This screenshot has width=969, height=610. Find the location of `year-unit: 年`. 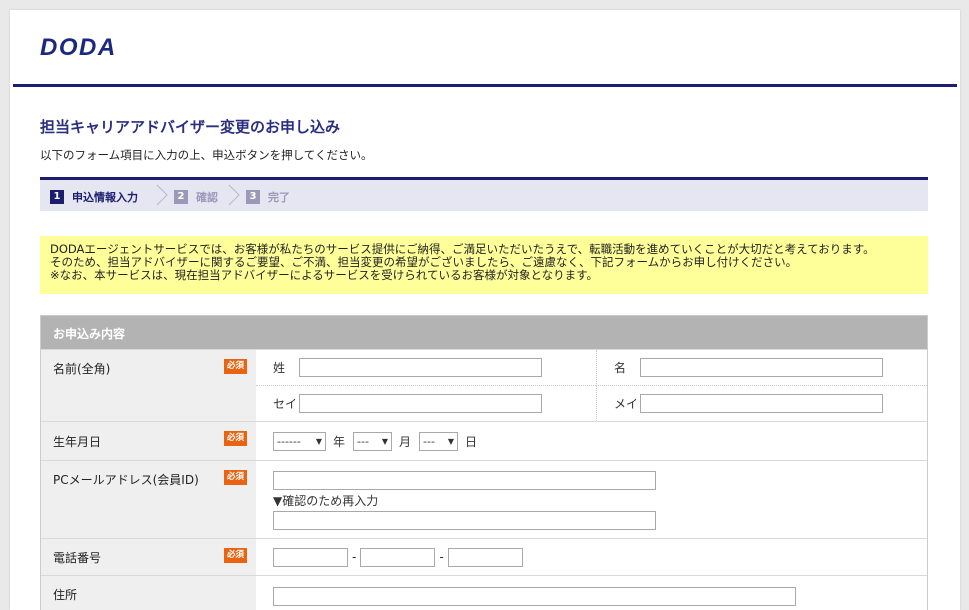

year-unit: 年 is located at coordinates (339, 441).